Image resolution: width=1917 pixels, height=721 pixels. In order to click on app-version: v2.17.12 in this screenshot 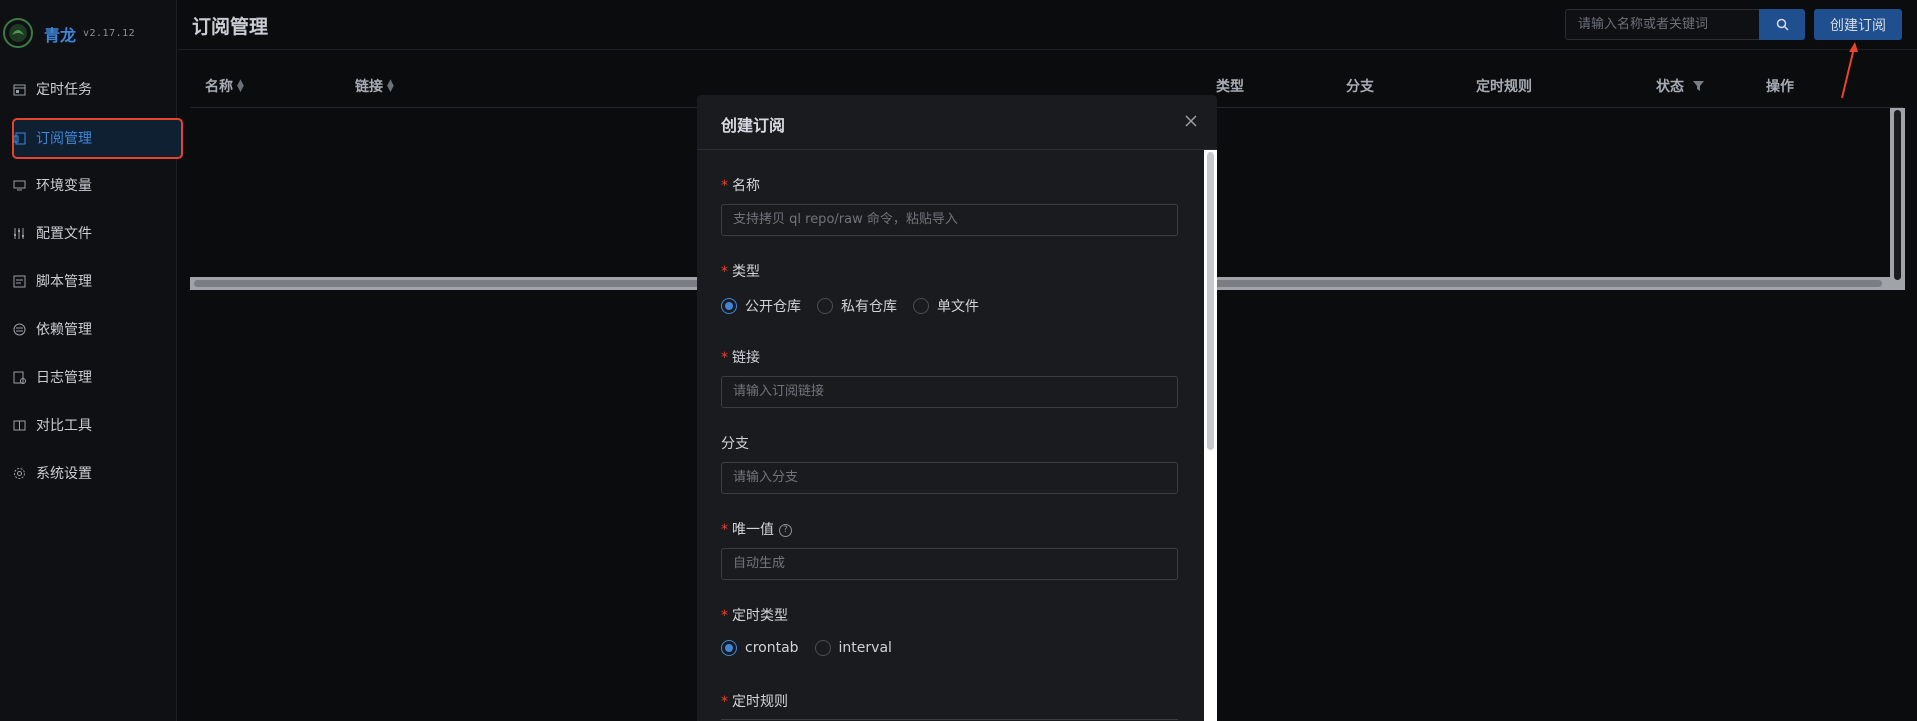, I will do `click(109, 33)`.